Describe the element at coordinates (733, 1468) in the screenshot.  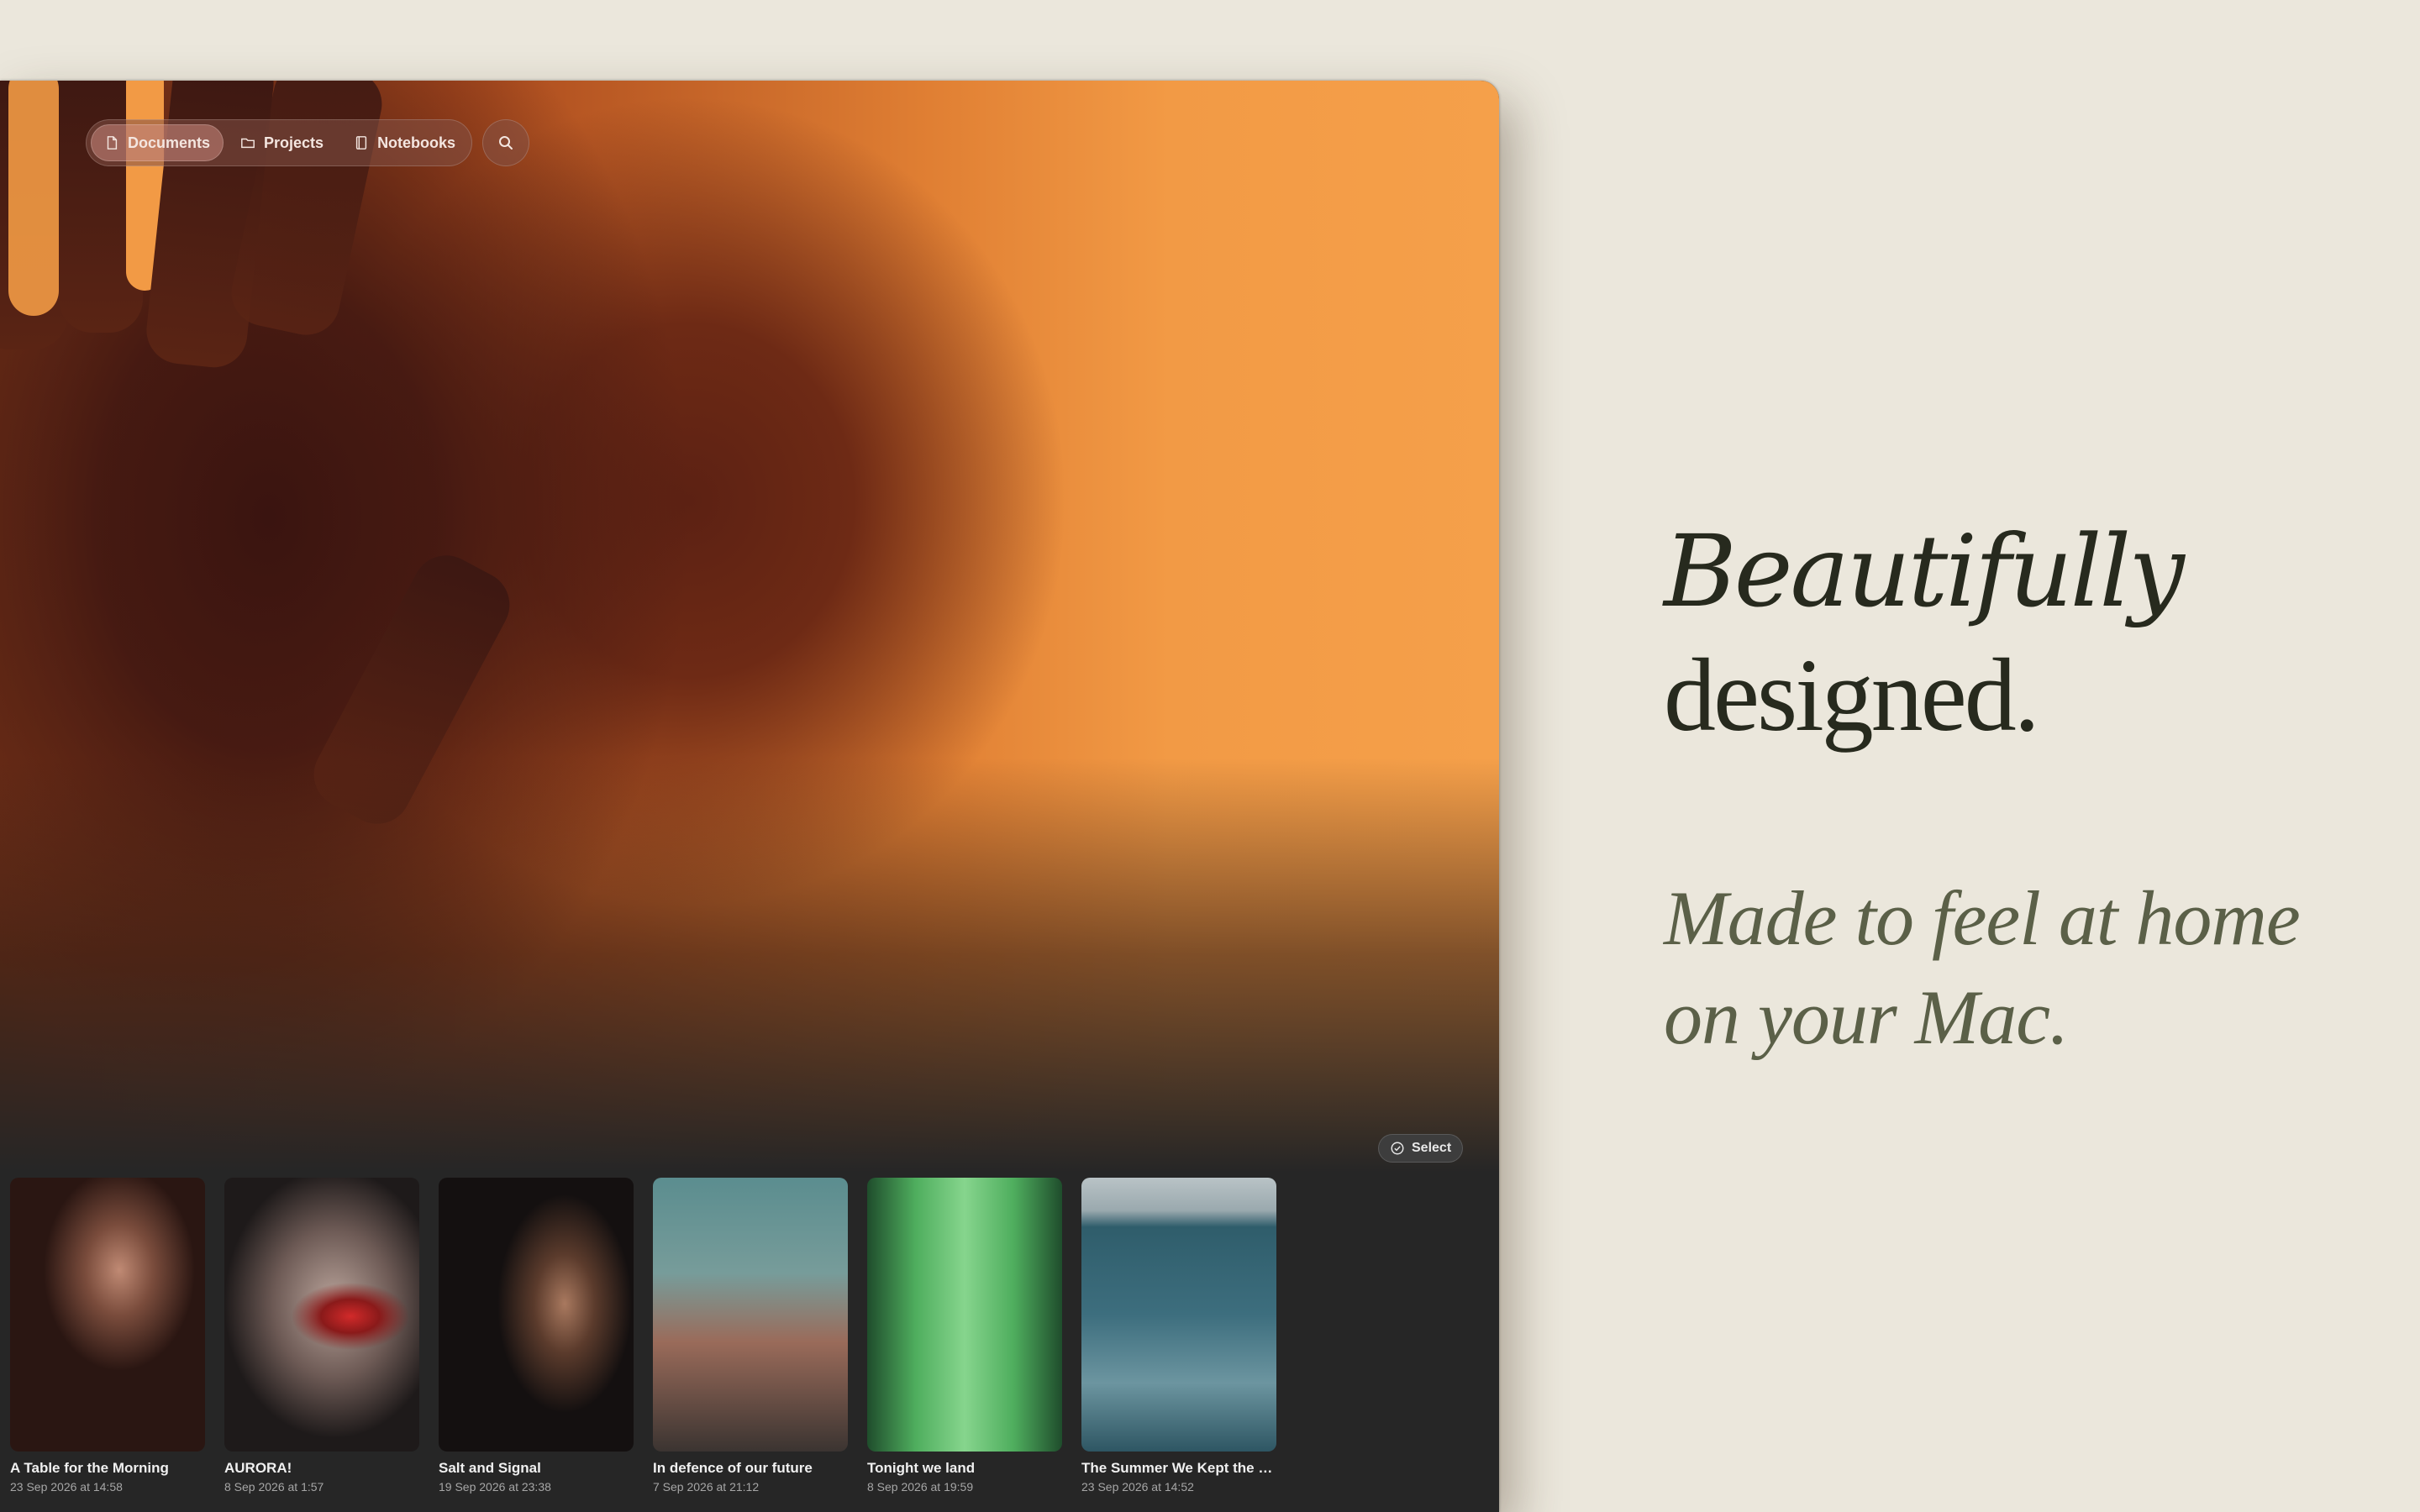
I see `document-title: In defence of our future` at that location.